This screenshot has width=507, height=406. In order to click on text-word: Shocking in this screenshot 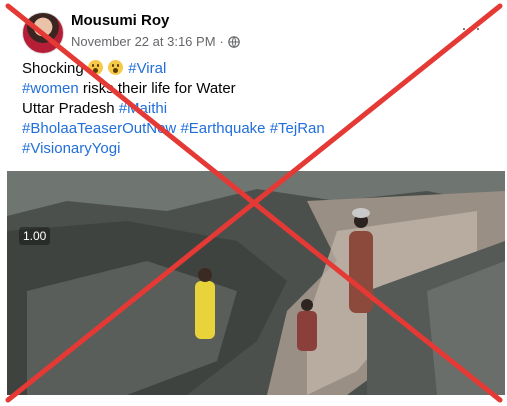, I will do `click(53, 68)`.